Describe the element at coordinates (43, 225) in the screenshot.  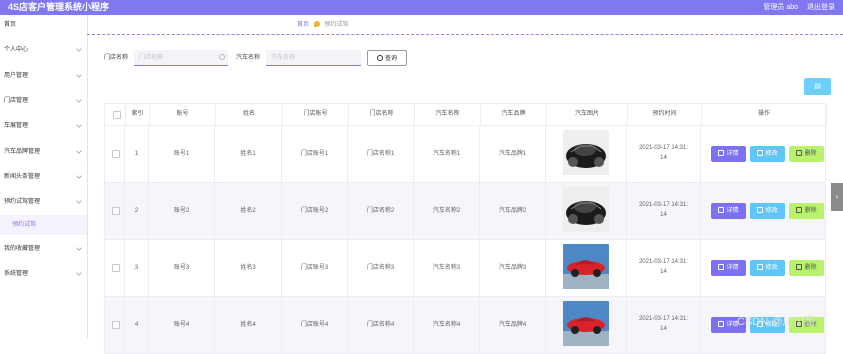
I see `sidebar-item: 预约试驾` at that location.